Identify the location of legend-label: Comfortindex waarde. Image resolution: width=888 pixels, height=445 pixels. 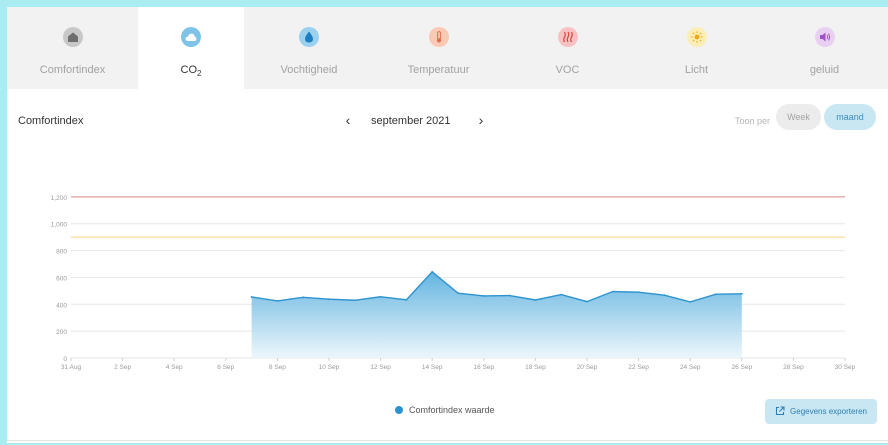
(452, 410).